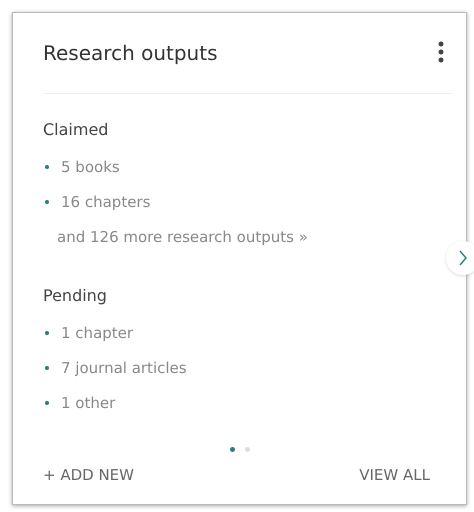 This screenshot has width=474, height=512. I want to click on next-button, so click(460, 258).